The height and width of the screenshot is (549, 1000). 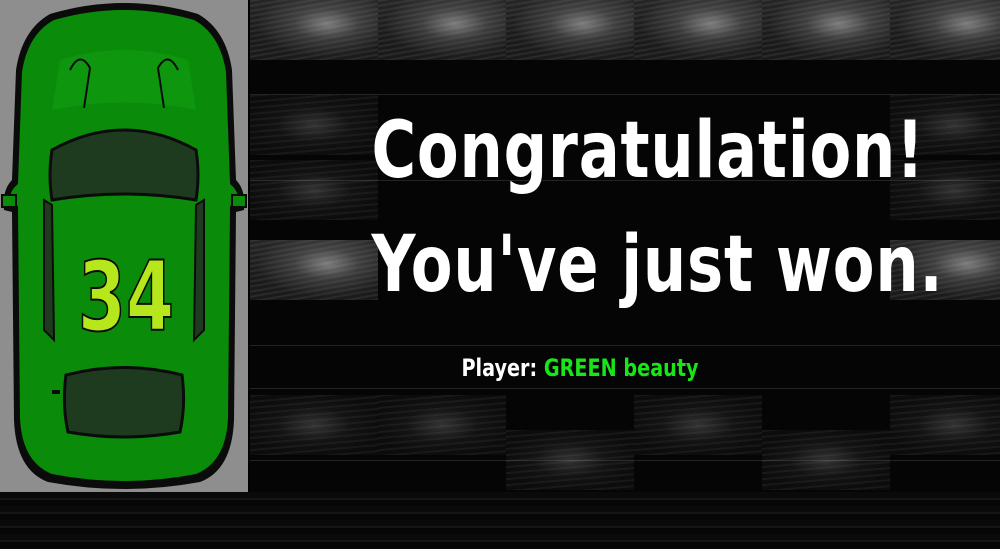 I want to click on player-name-rest: beauty, so click(x=661, y=368).